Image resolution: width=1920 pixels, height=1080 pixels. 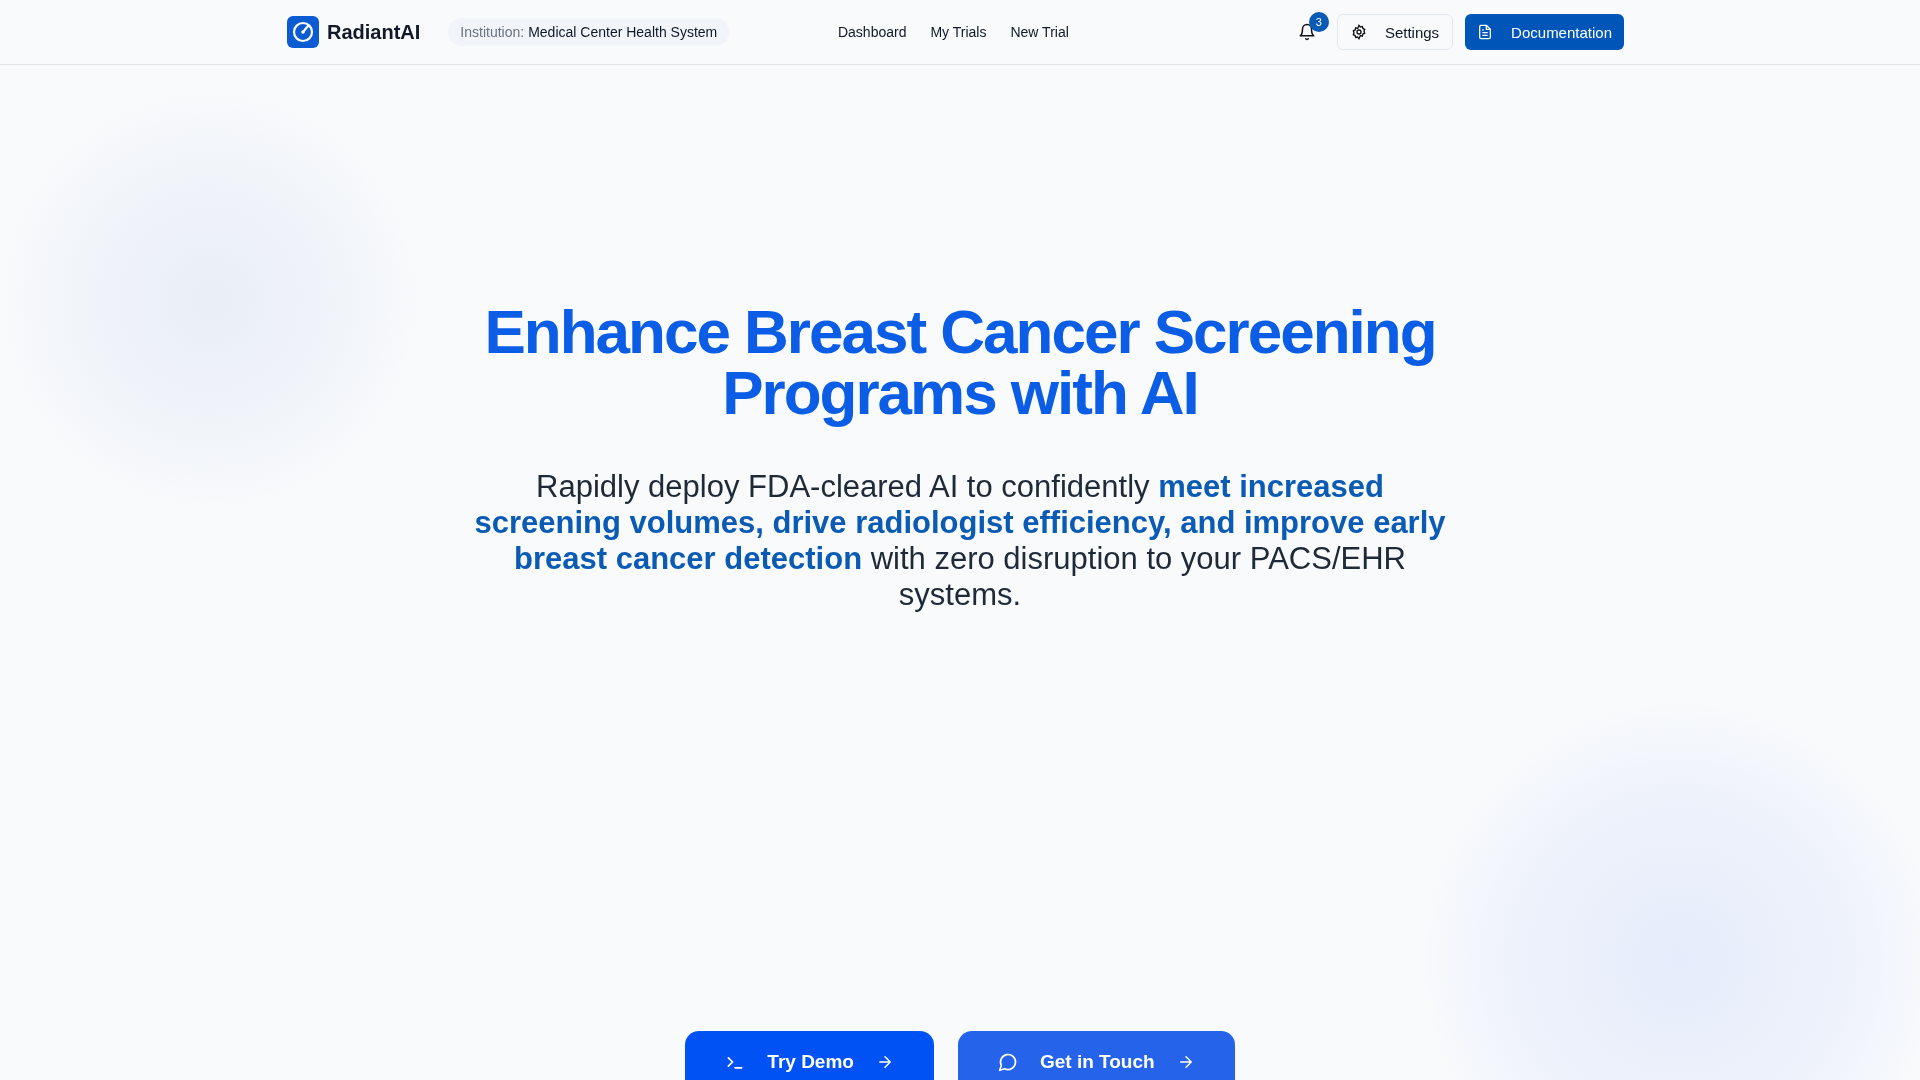 What do you see at coordinates (303, 32) in the screenshot?
I see `gauge-logo-icon` at bounding box center [303, 32].